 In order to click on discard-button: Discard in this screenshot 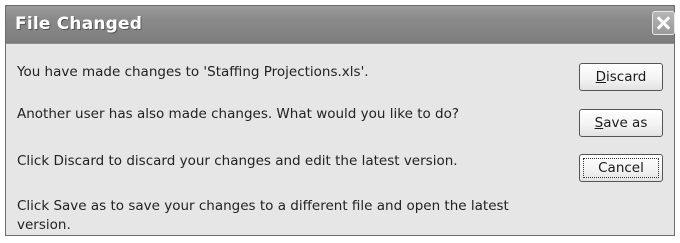, I will do `click(621, 77)`.